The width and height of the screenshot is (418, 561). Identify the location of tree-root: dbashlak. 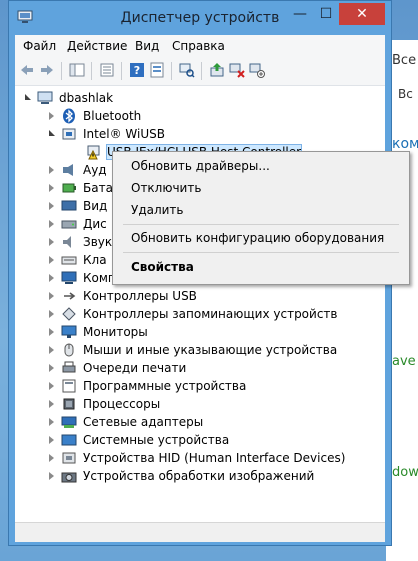
(150, 98).